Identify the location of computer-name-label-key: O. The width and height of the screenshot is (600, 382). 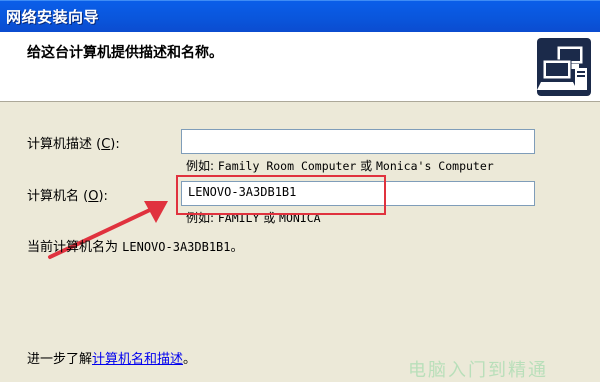
(93, 196).